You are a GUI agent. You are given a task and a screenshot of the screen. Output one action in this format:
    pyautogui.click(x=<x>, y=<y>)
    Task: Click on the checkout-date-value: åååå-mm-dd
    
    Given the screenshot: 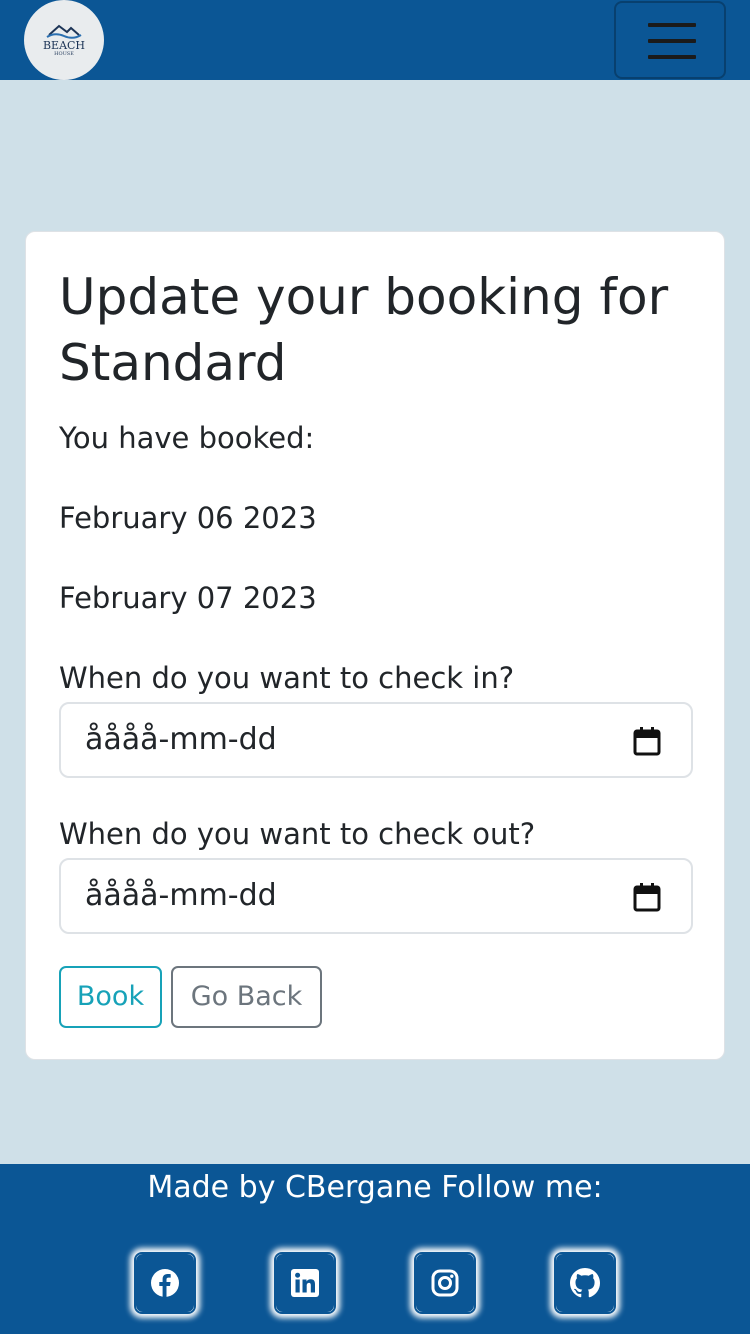 What is the action you would take?
    pyautogui.click(x=181, y=895)
    